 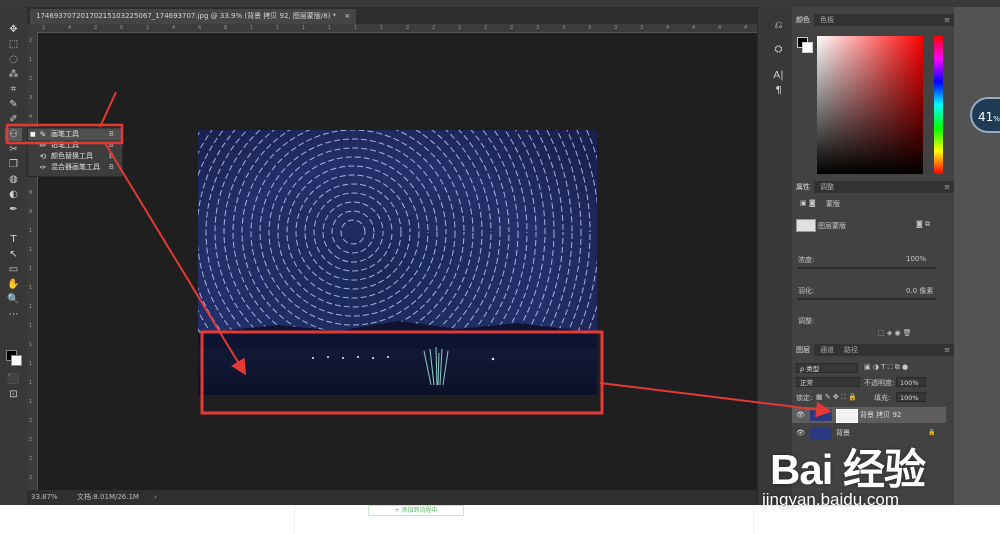 I want to click on opacity-label: 不透明度:, so click(x=879, y=383).